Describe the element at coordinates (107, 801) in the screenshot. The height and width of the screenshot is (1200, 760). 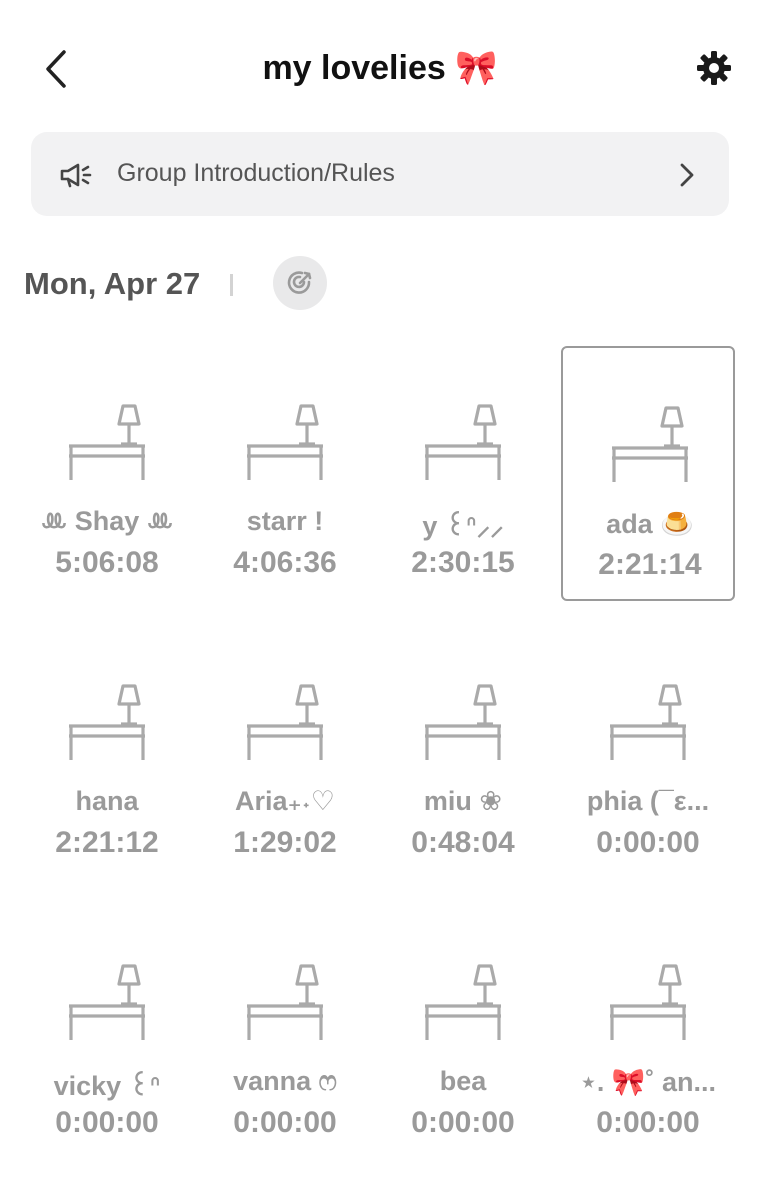
I see `member-name: hana` at that location.